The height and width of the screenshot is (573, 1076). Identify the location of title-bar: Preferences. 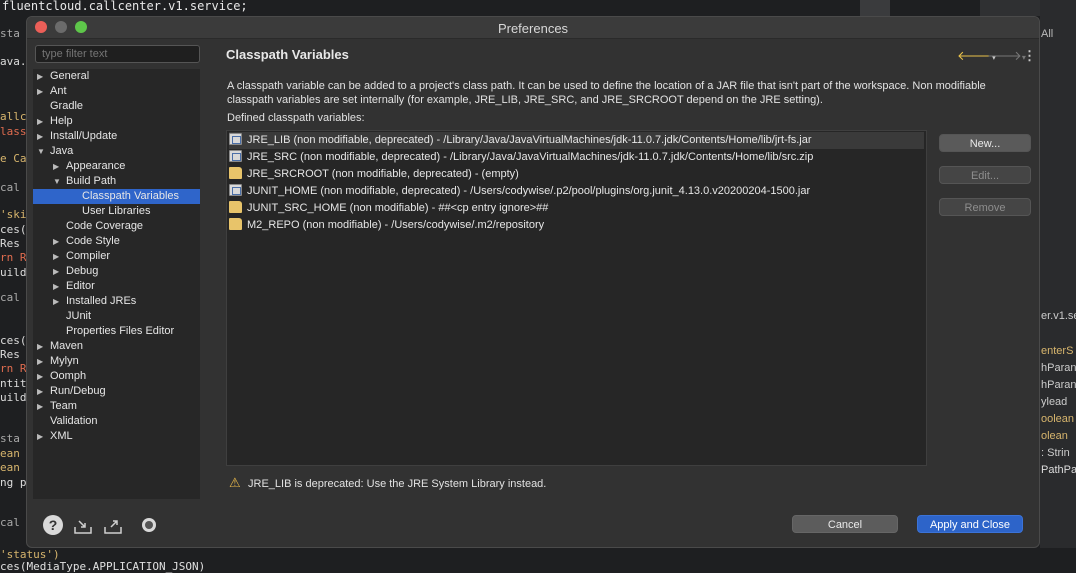
(533, 28).